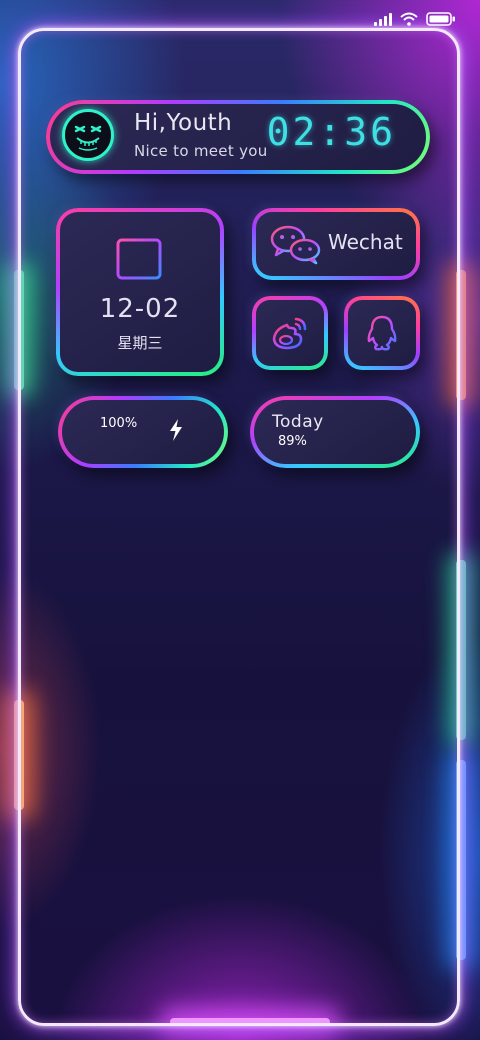  I want to click on today-value: 89%, so click(292, 441).